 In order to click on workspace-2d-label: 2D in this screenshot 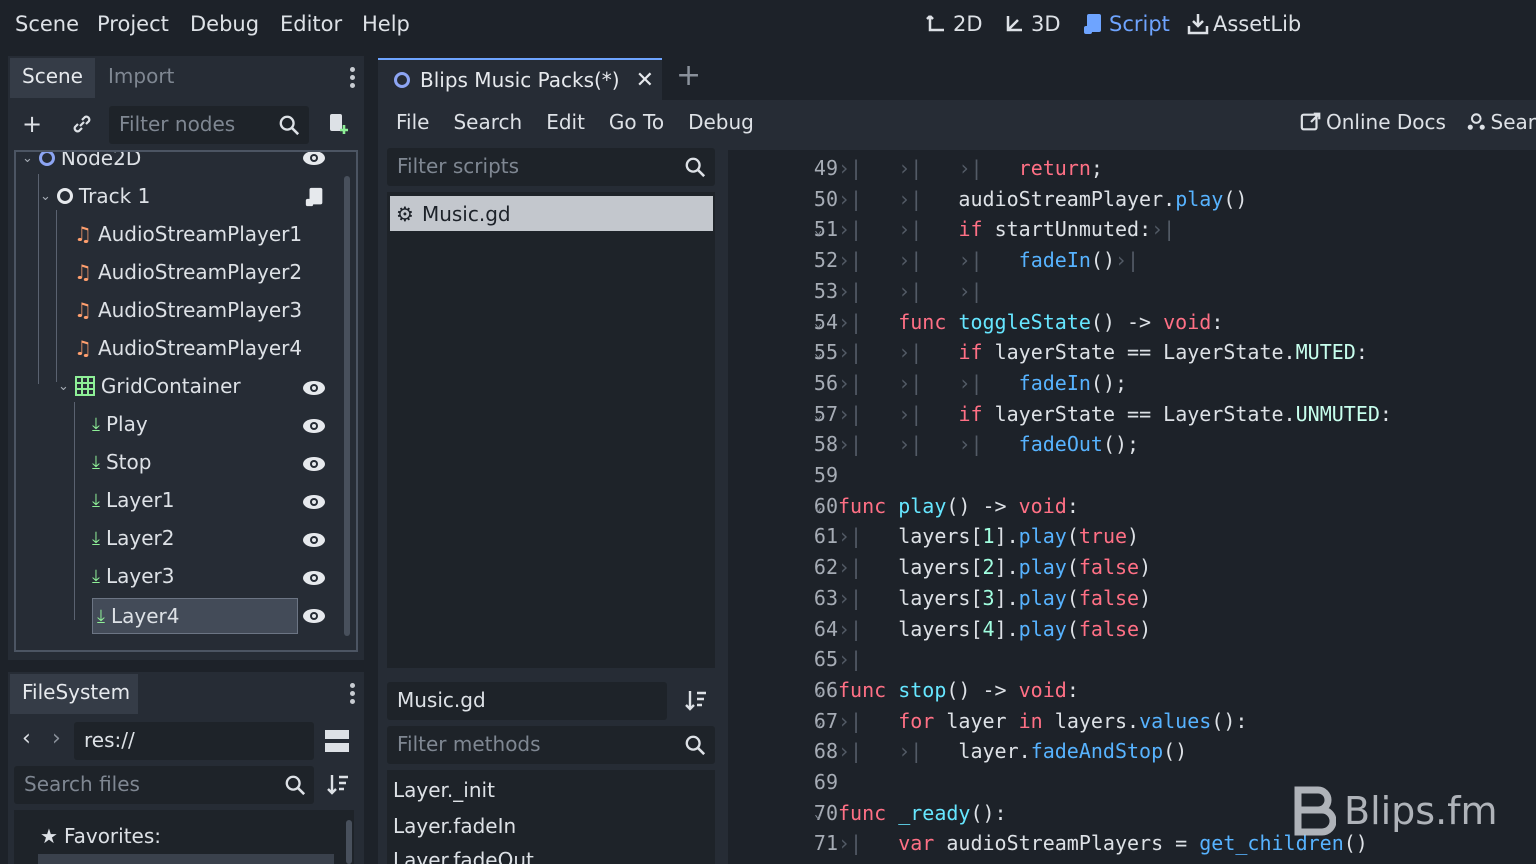, I will do `click(968, 24)`.